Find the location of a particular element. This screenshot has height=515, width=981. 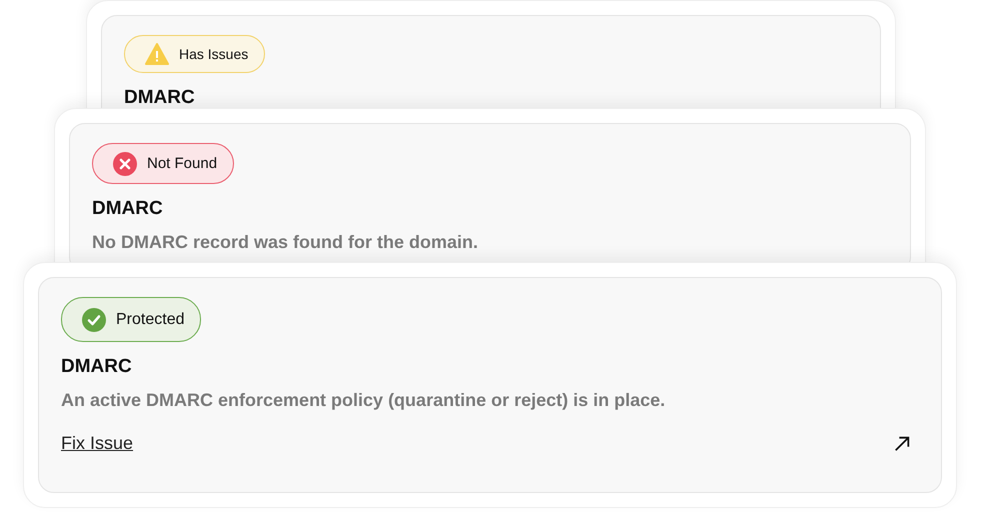

check-icon is located at coordinates (94, 320).